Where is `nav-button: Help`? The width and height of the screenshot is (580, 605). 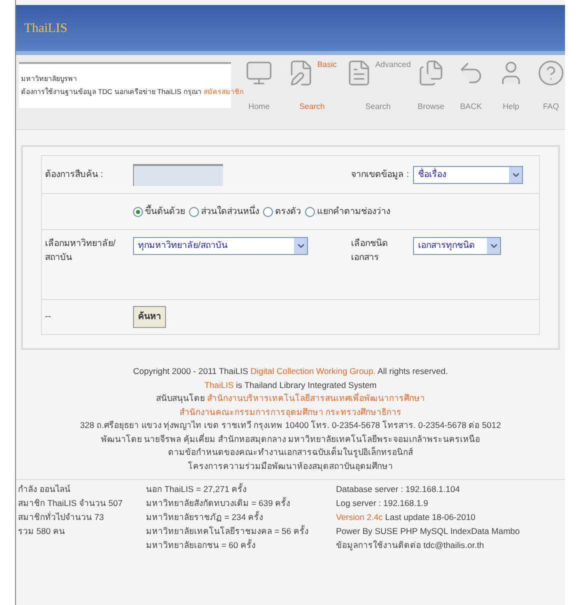 nav-button: Help is located at coordinates (511, 86).